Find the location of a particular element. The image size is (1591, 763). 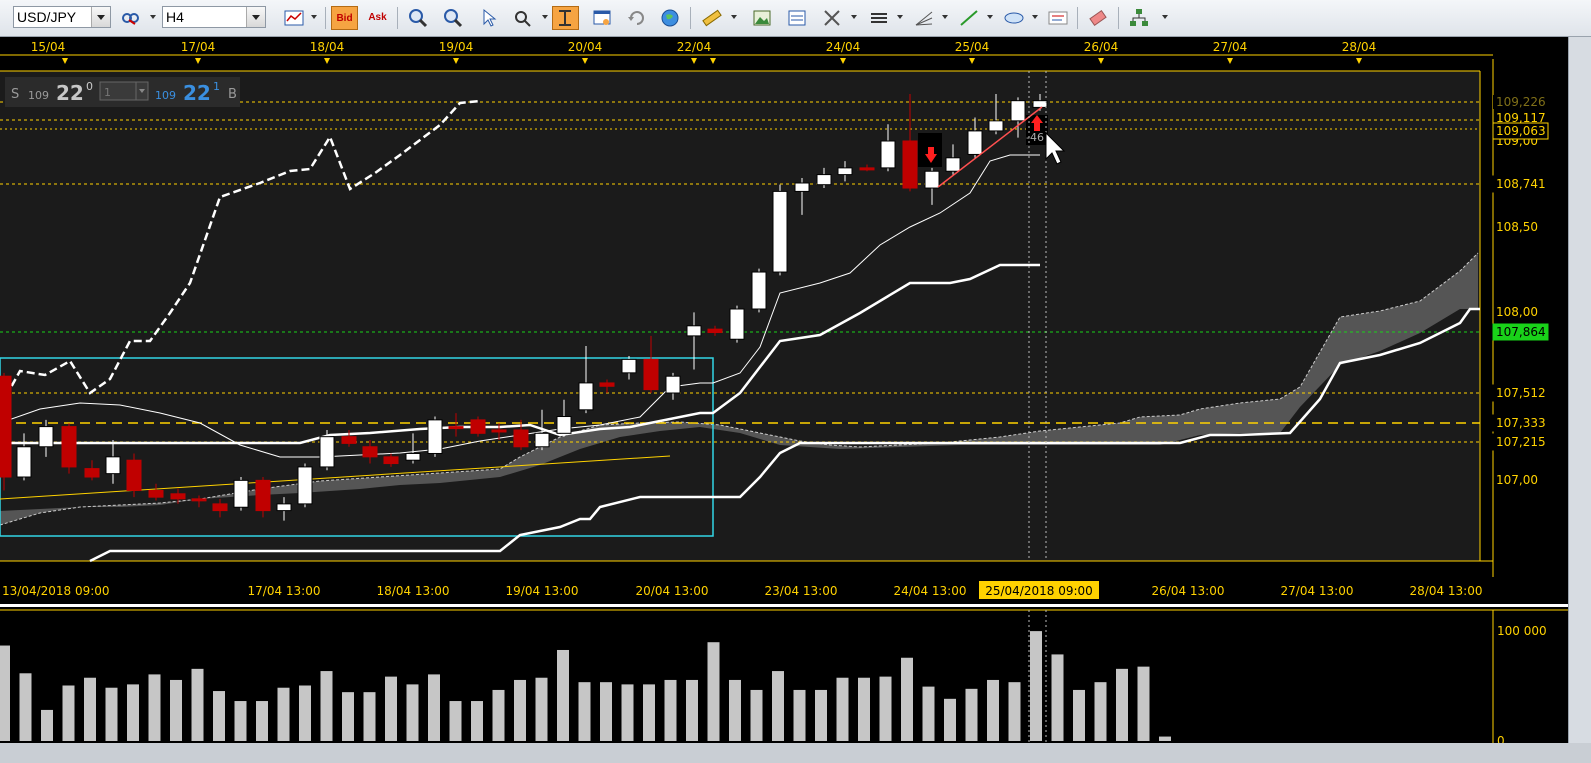

eraser-icon is located at coordinates (1098, 18).